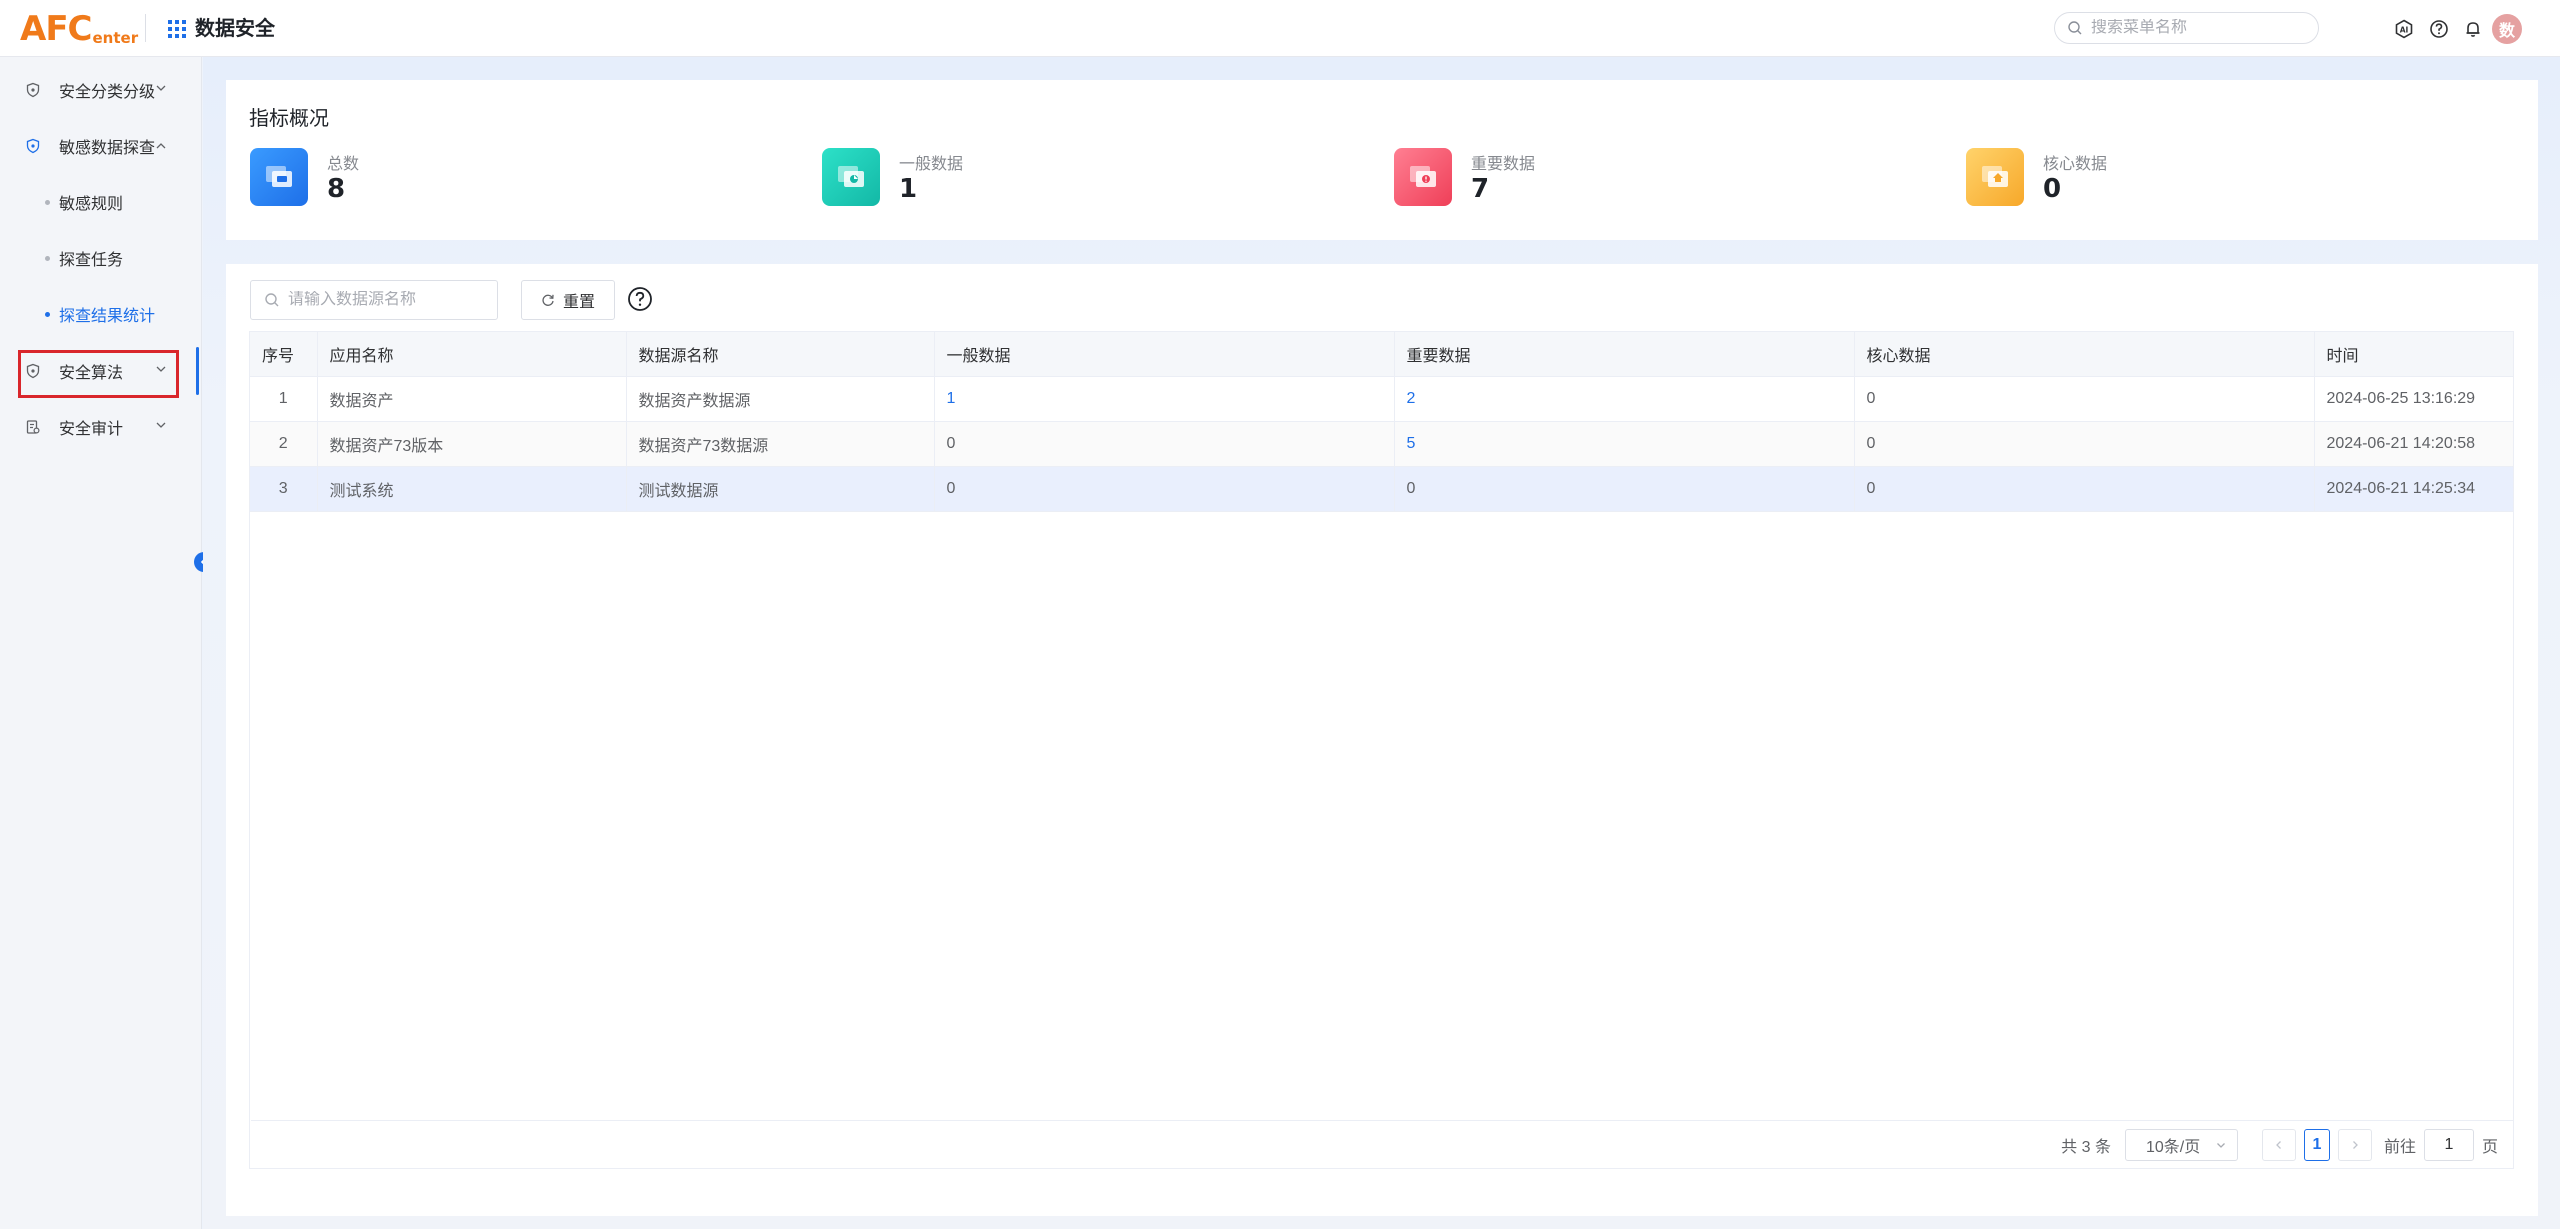 The width and height of the screenshot is (2560, 1229). Describe the element at coordinates (98, 374) in the screenshot. I see `annotation-highlight-box` at that location.